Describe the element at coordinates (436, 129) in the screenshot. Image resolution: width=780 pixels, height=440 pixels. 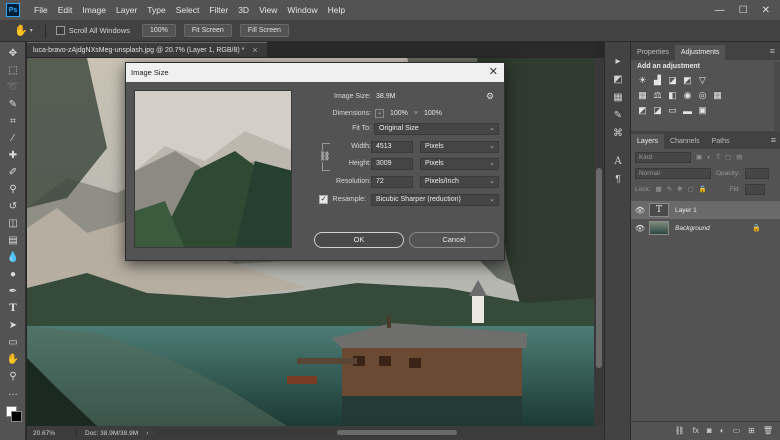
I see `fit-to-select: Original Size ⌄` at that location.